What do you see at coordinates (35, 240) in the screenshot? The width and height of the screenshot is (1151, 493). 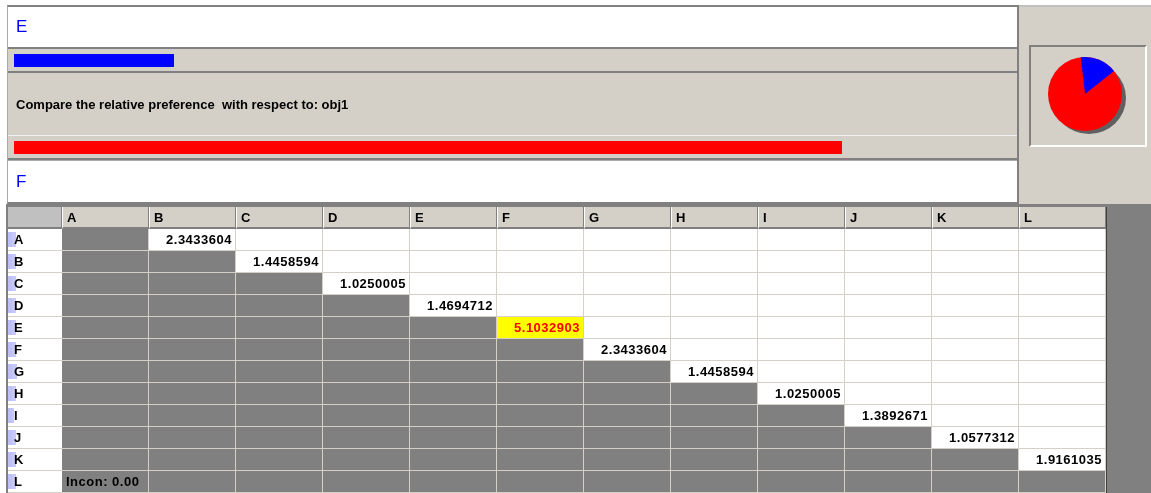 I see `row-header: A` at bounding box center [35, 240].